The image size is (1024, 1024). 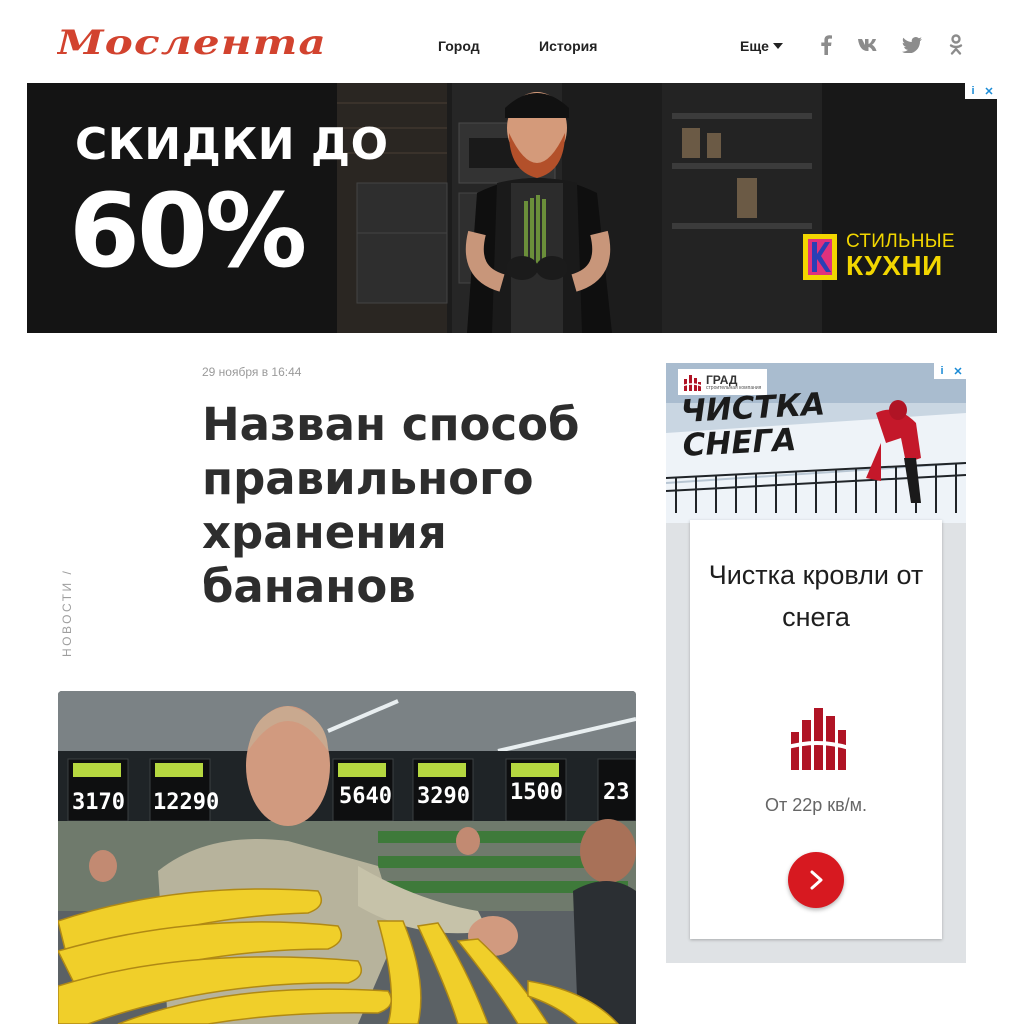 What do you see at coordinates (868, 45) in the screenshot?
I see `vk-icon` at bounding box center [868, 45].